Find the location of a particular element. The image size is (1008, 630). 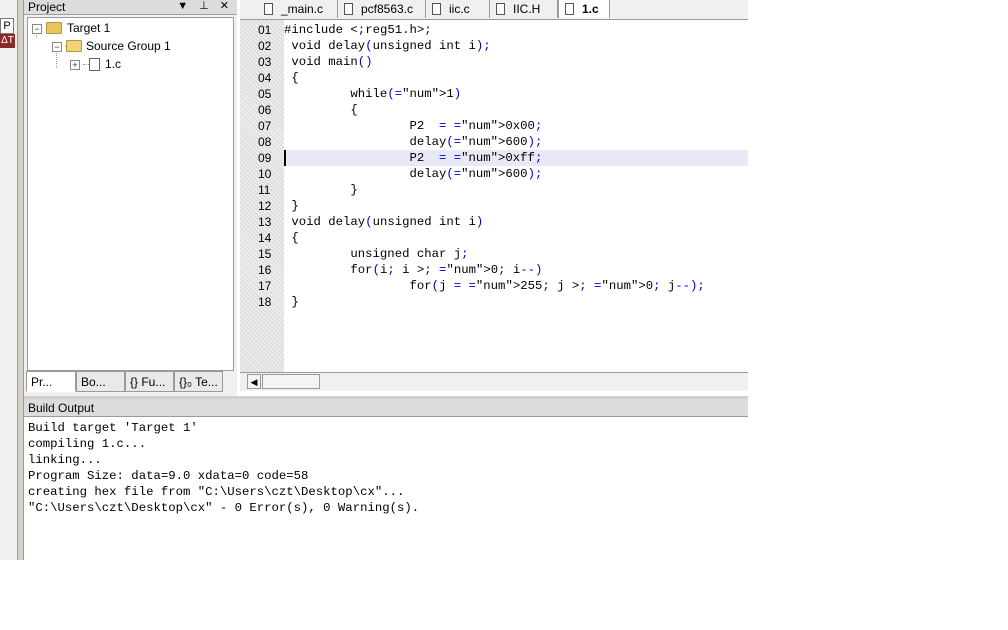

vertical-splitter is located at coordinates (20, 280).